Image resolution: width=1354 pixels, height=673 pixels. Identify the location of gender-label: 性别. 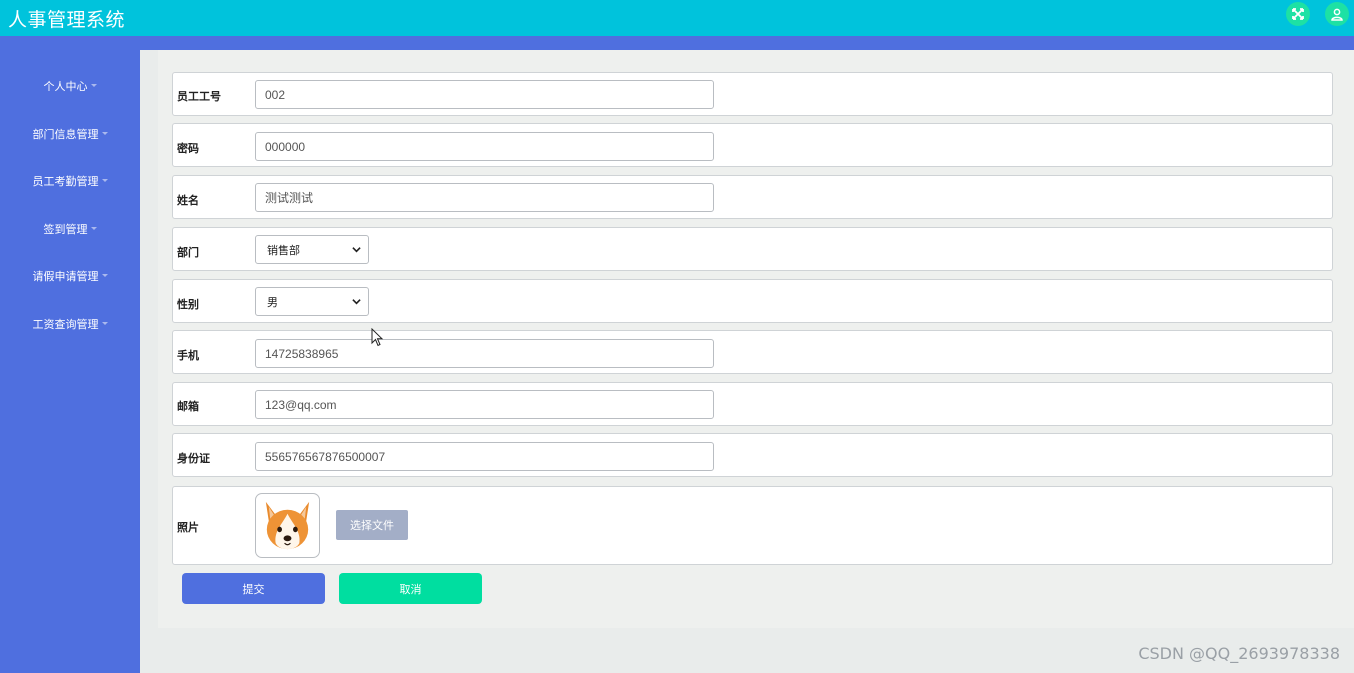
(188, 305).